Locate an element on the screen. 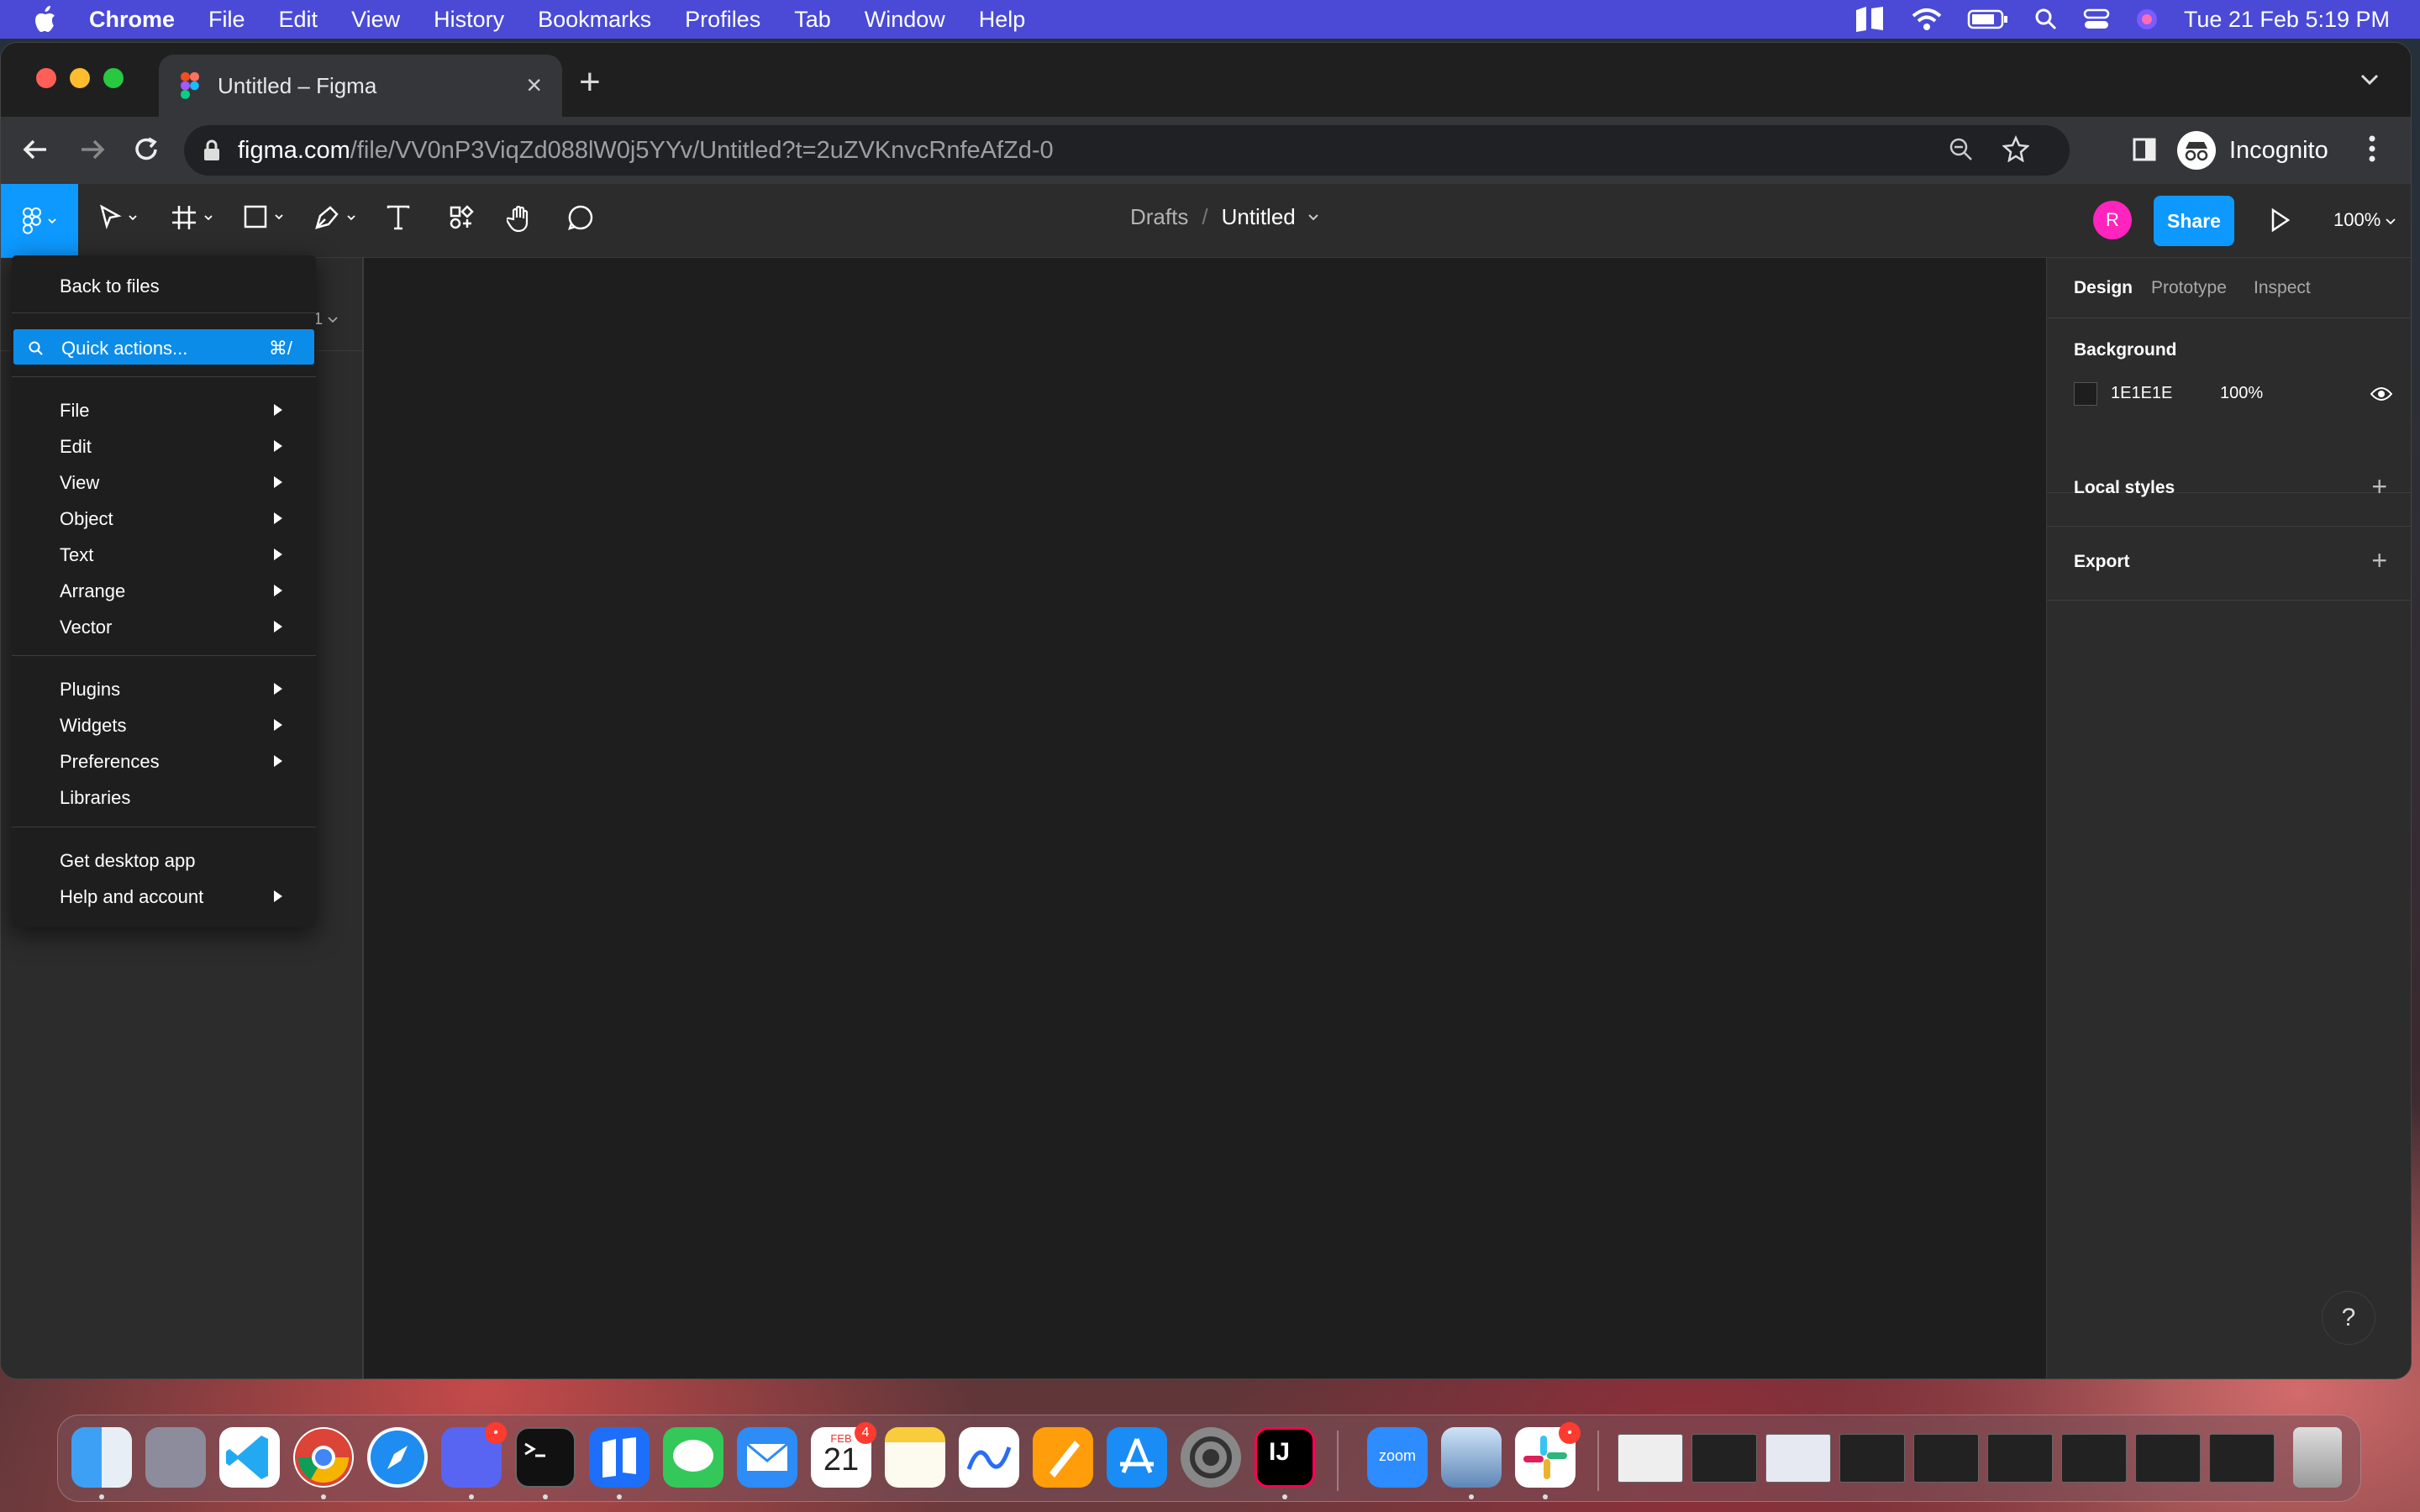 The width and height of the screenshot is (2420, 1512). notion-status-icon is located at coordinates (1869, 19).